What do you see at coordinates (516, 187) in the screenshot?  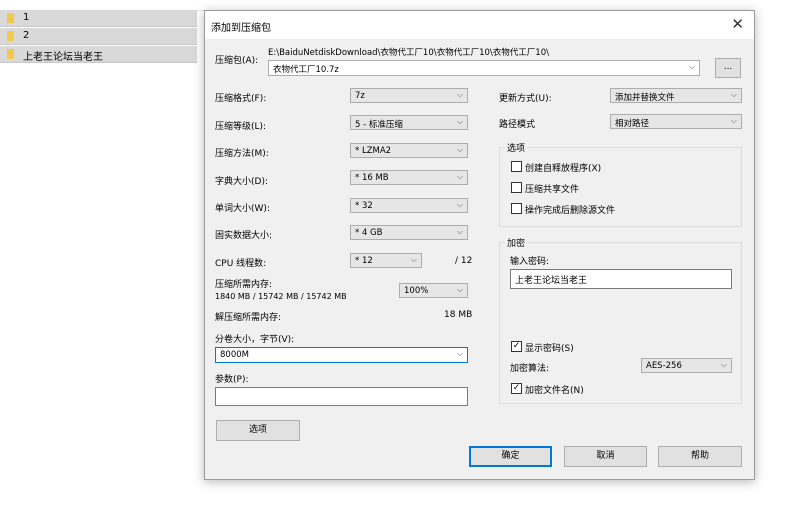 I see `shared-files-checkbox` at bounding box center [516, 187].